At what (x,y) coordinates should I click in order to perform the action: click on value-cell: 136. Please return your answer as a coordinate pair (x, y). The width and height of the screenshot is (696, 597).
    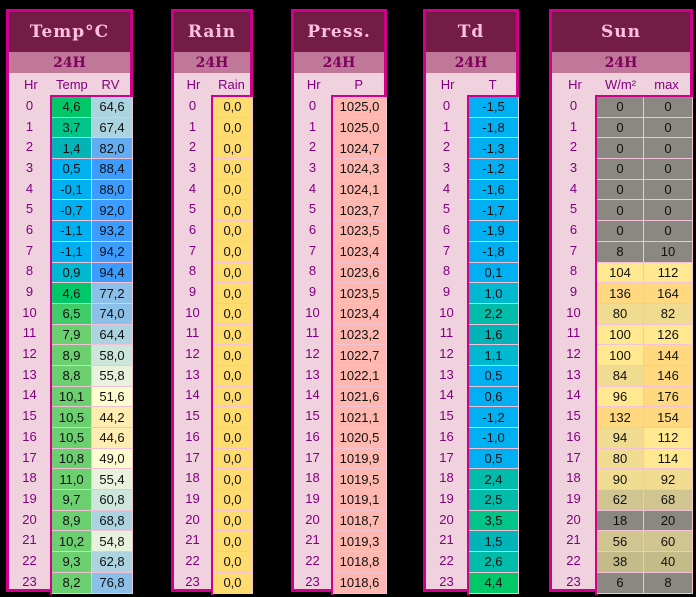
    Looking at the image, I should click on (620, 293).